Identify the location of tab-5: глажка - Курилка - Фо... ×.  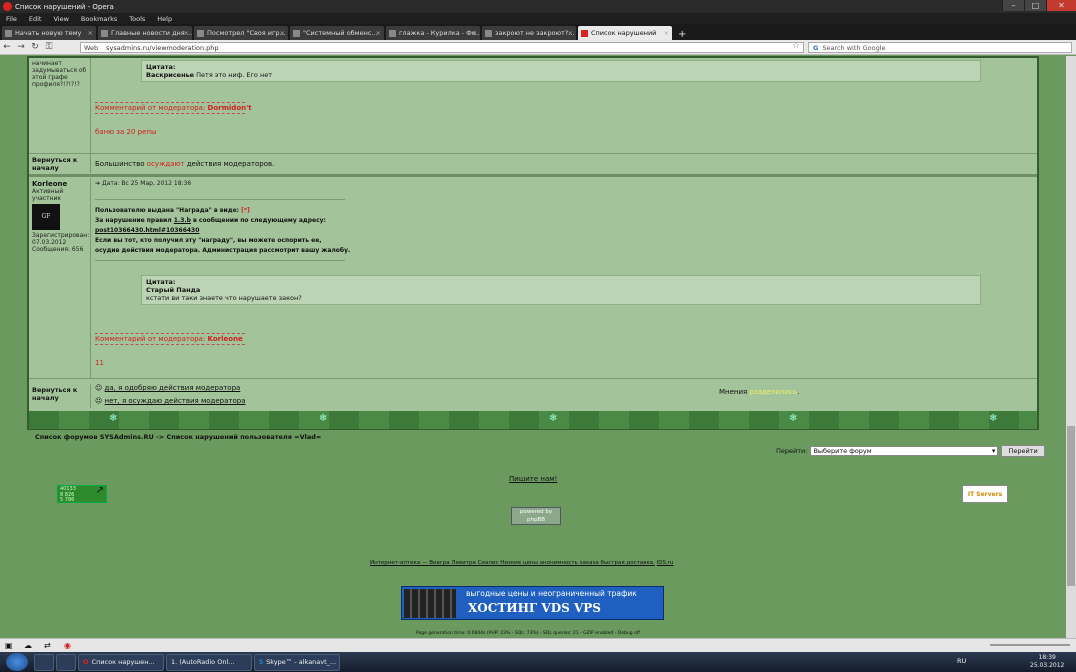
(433, 33).